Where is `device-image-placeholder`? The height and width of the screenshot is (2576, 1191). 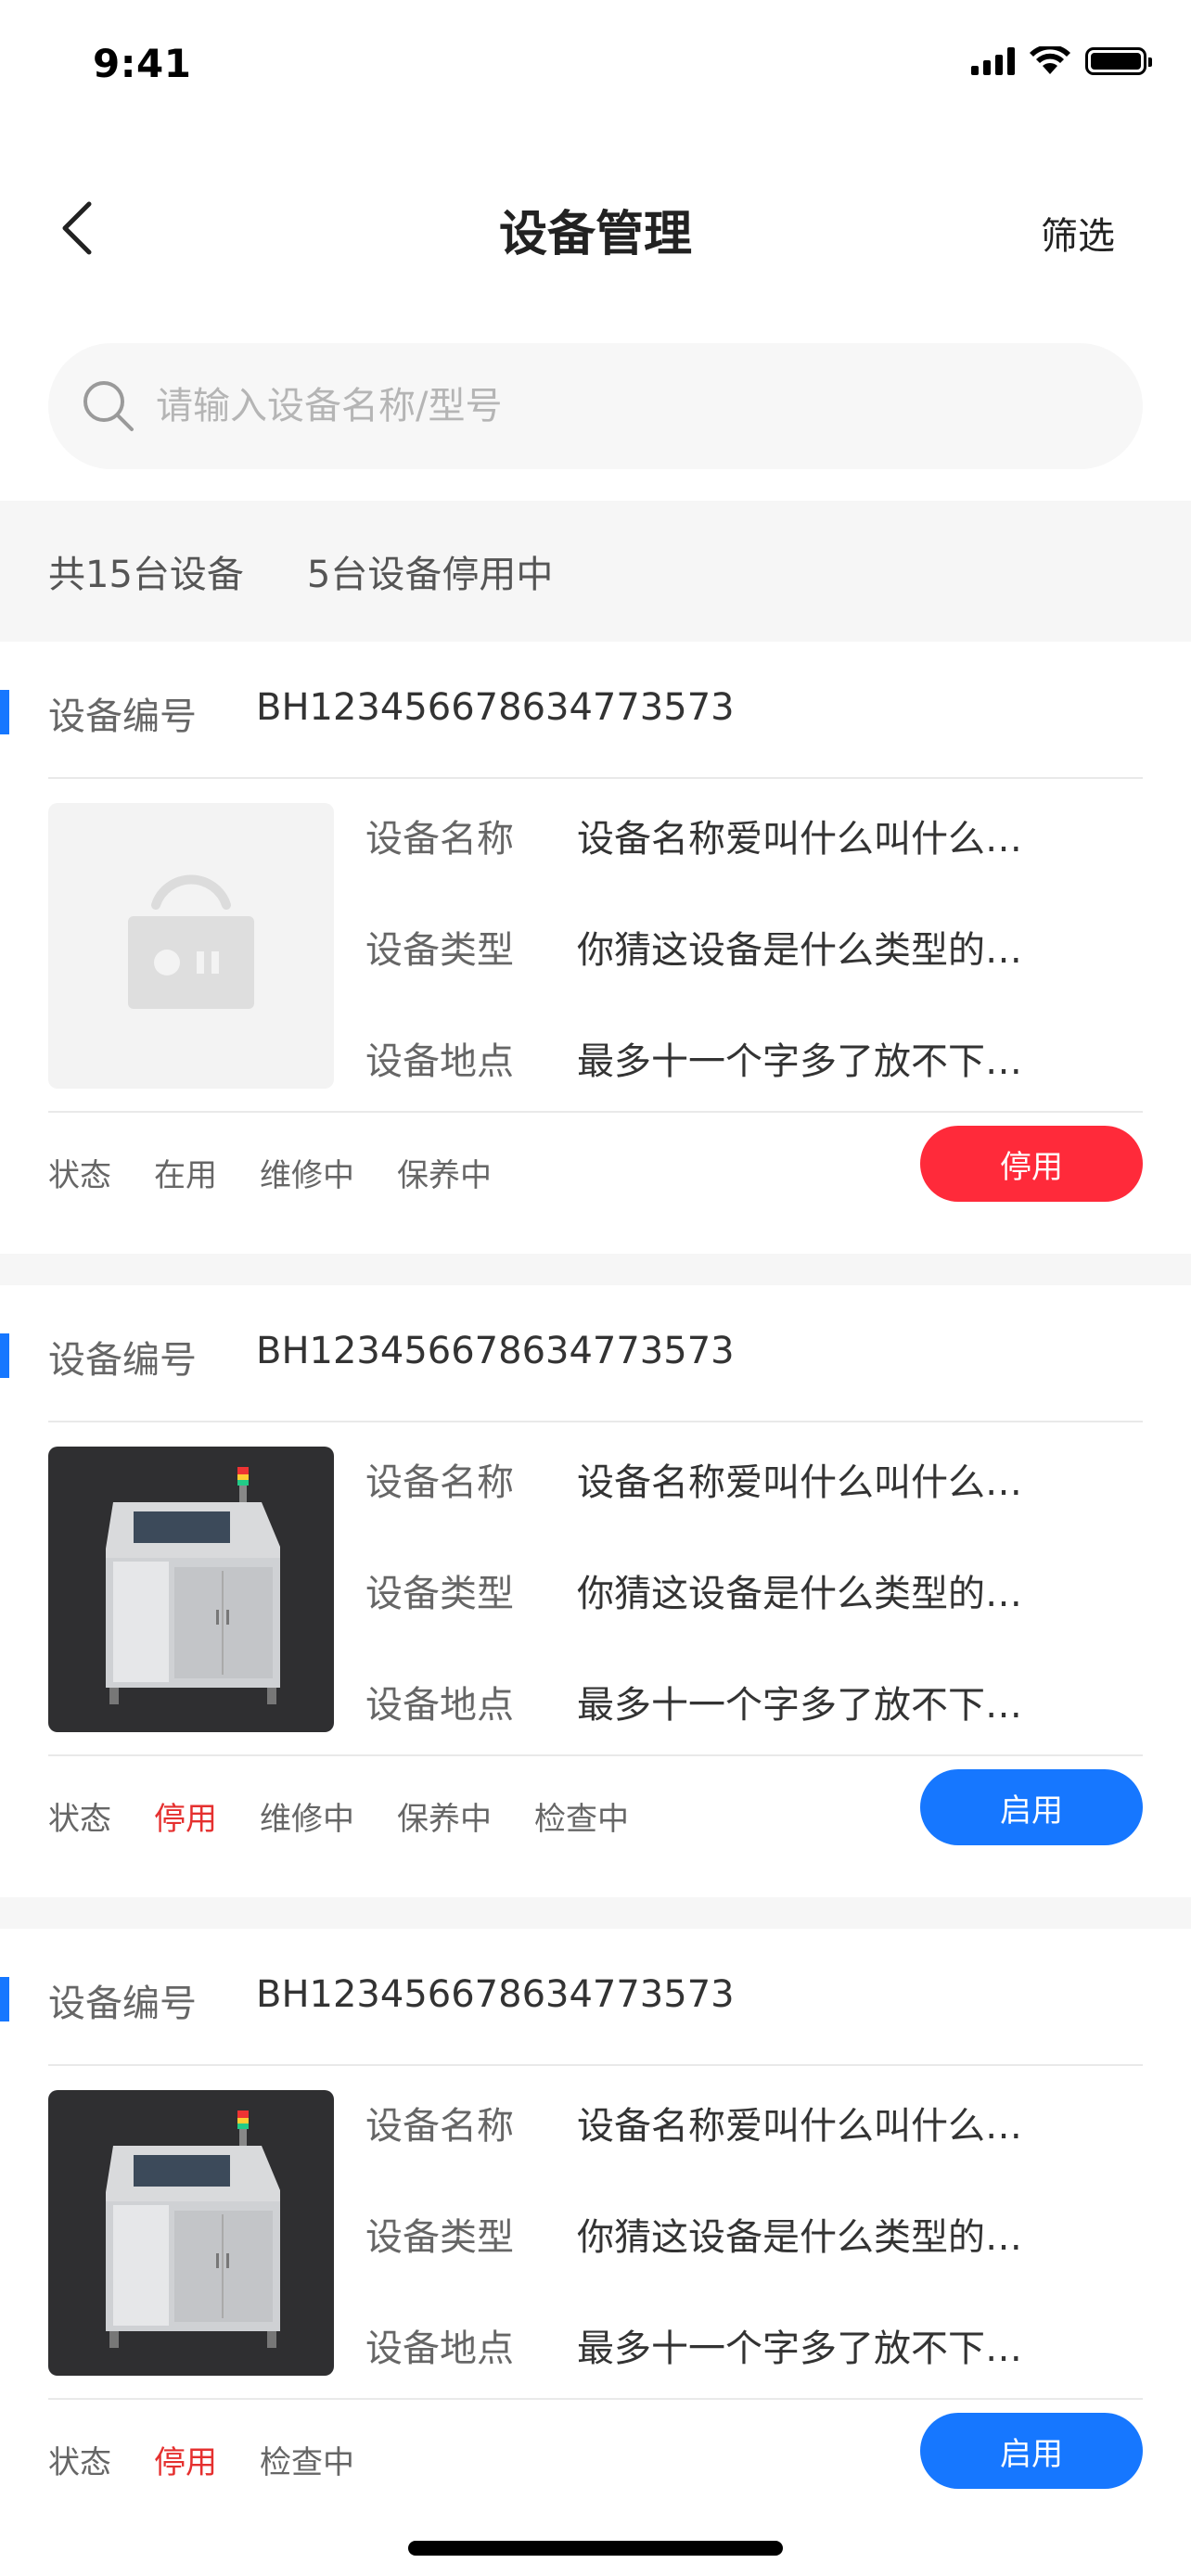 device-image-placeholder is located at coordinates (191, 946).